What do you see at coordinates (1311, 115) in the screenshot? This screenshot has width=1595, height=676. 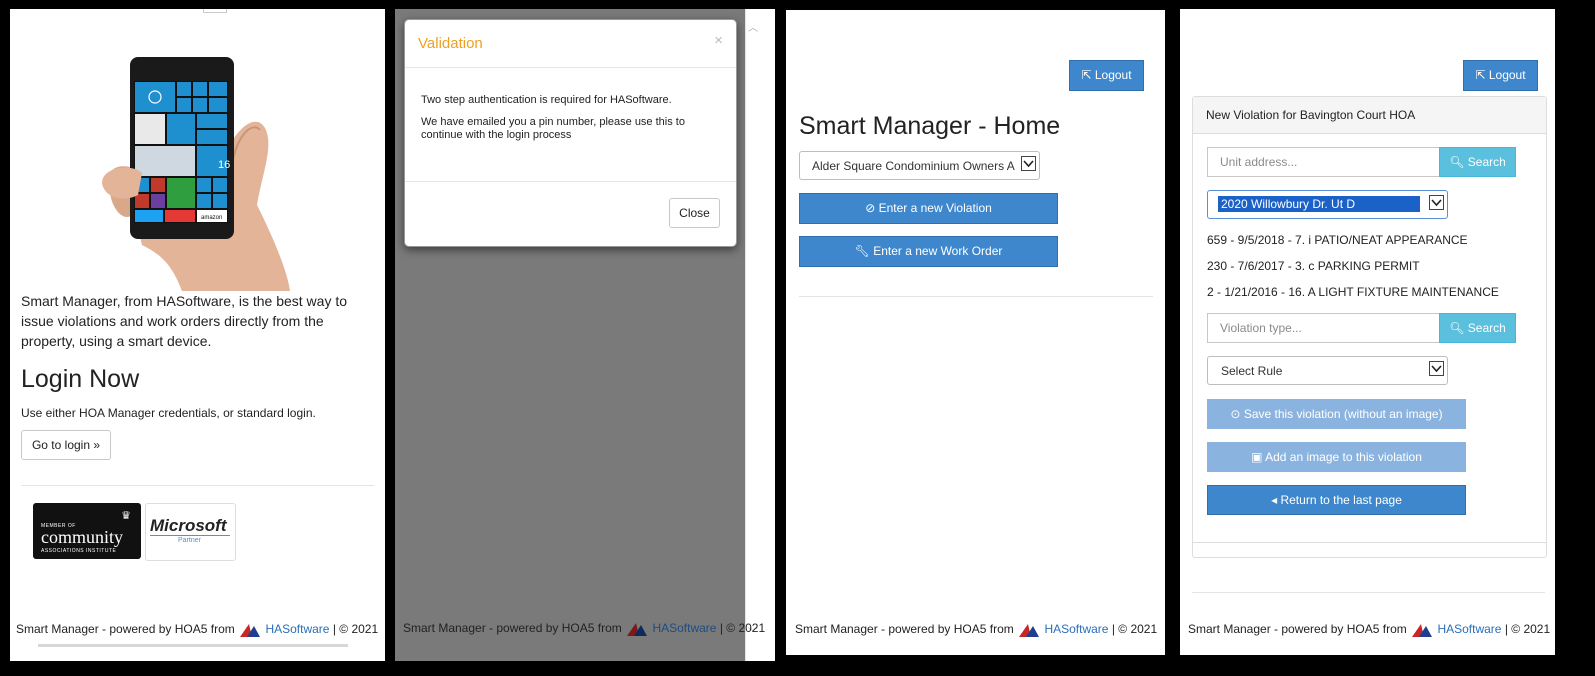 I see `card-title: New Violation for Bavington Court HOA` at bounding box center [1311, 115].